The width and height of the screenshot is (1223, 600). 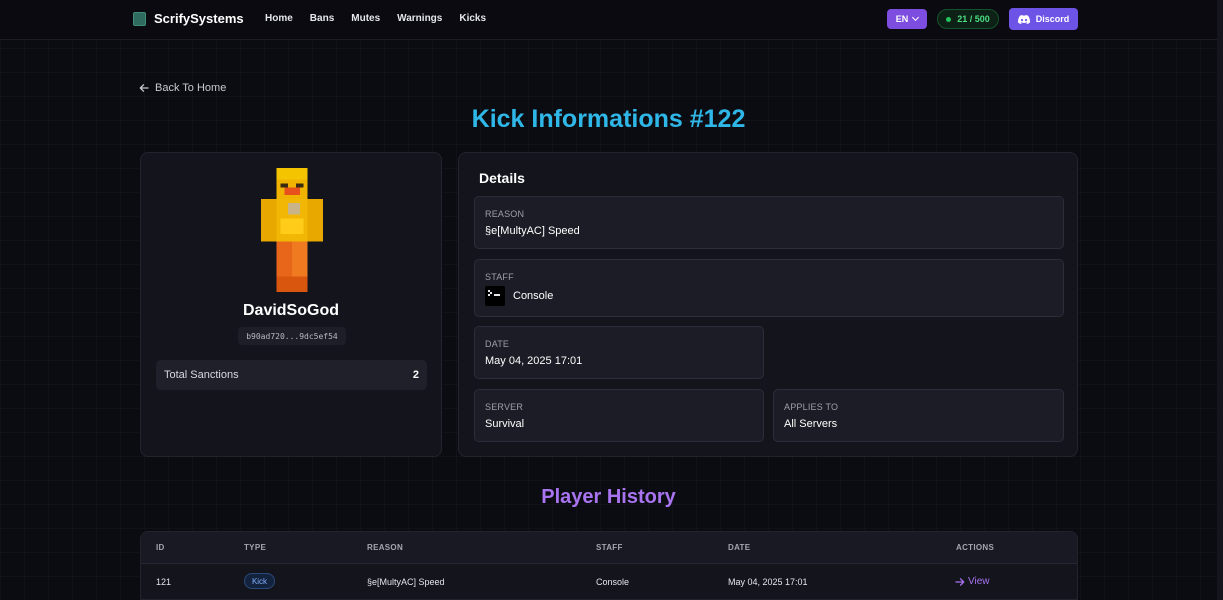 What do you see at coordinates (918, 415) in the screenshot?
I see `applies-to-field: APPLIES TO All Servers` at bounding box center [918, 415].